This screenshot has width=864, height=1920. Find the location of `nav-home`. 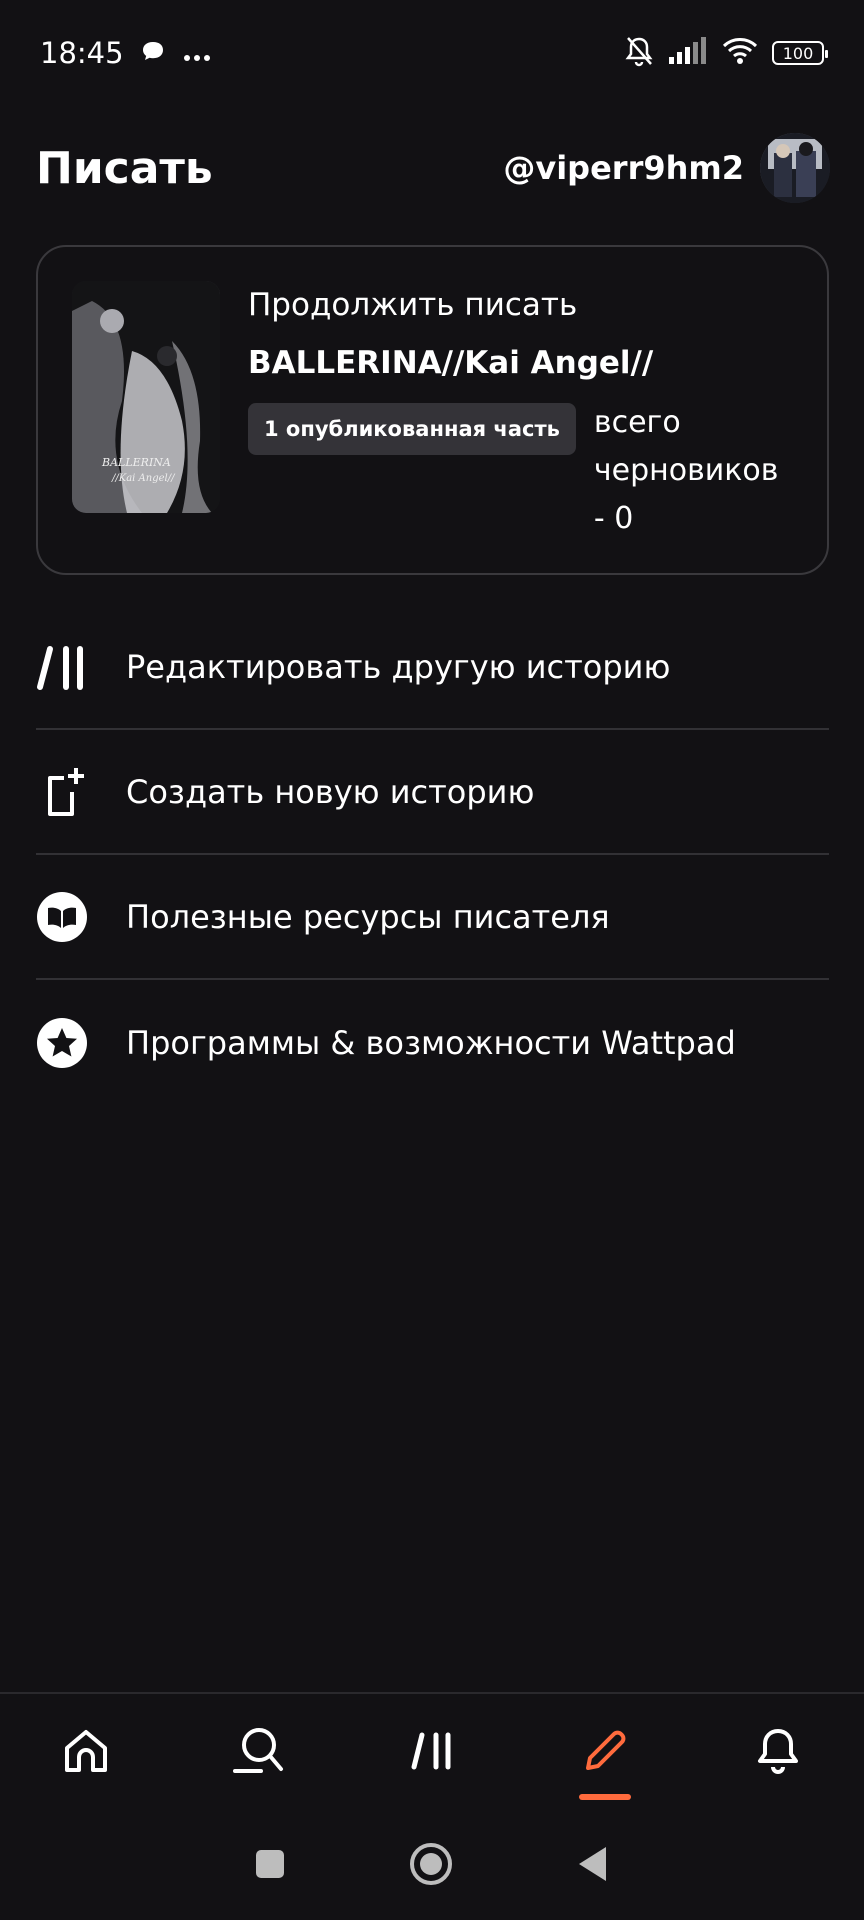

nav-home is located at coordinates (86, 1753).